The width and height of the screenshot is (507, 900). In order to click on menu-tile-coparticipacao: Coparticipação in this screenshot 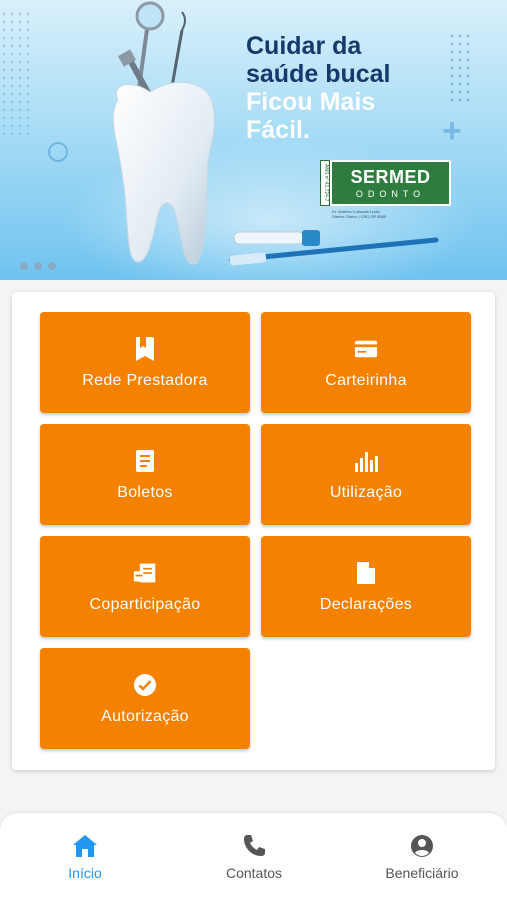, I will do `click(145, 586)`.